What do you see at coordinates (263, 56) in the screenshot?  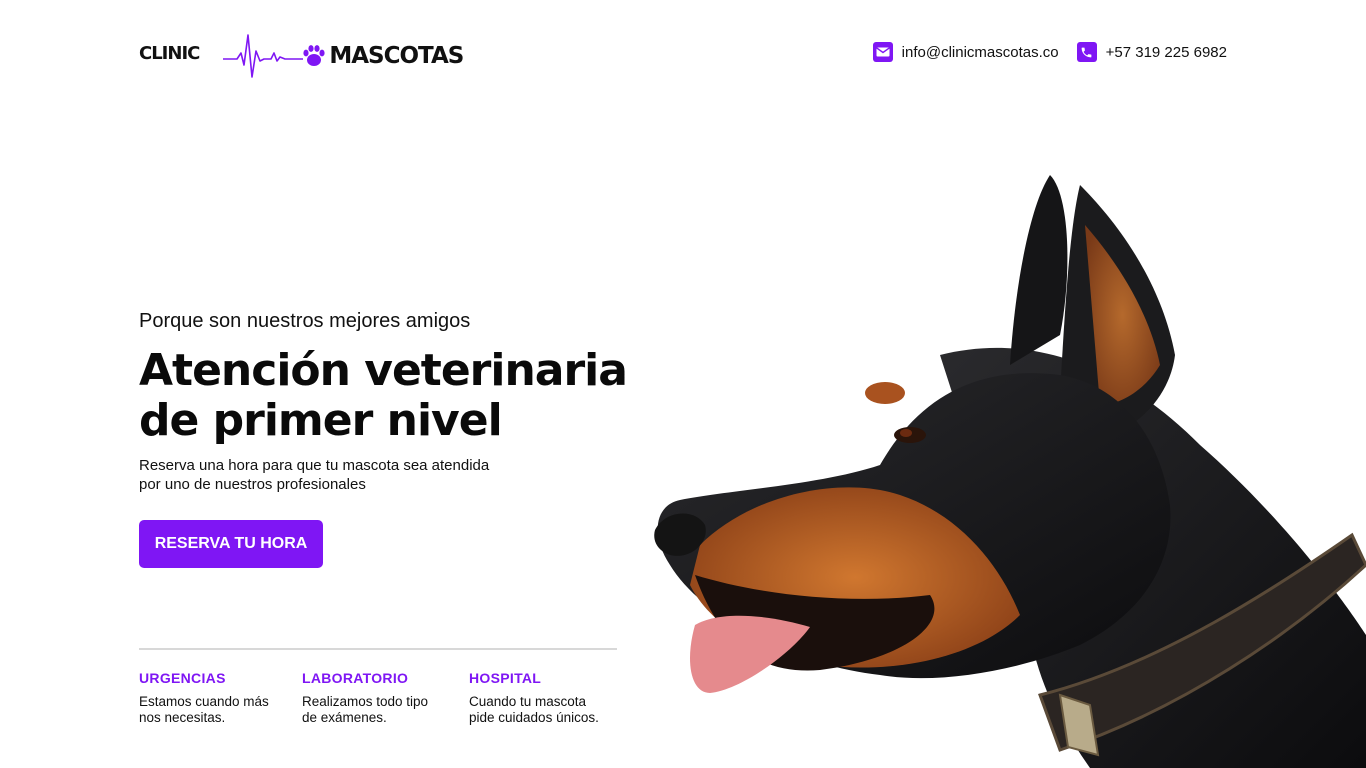 I see `heartbeat-line-icon` at bounding box center [263, 56].